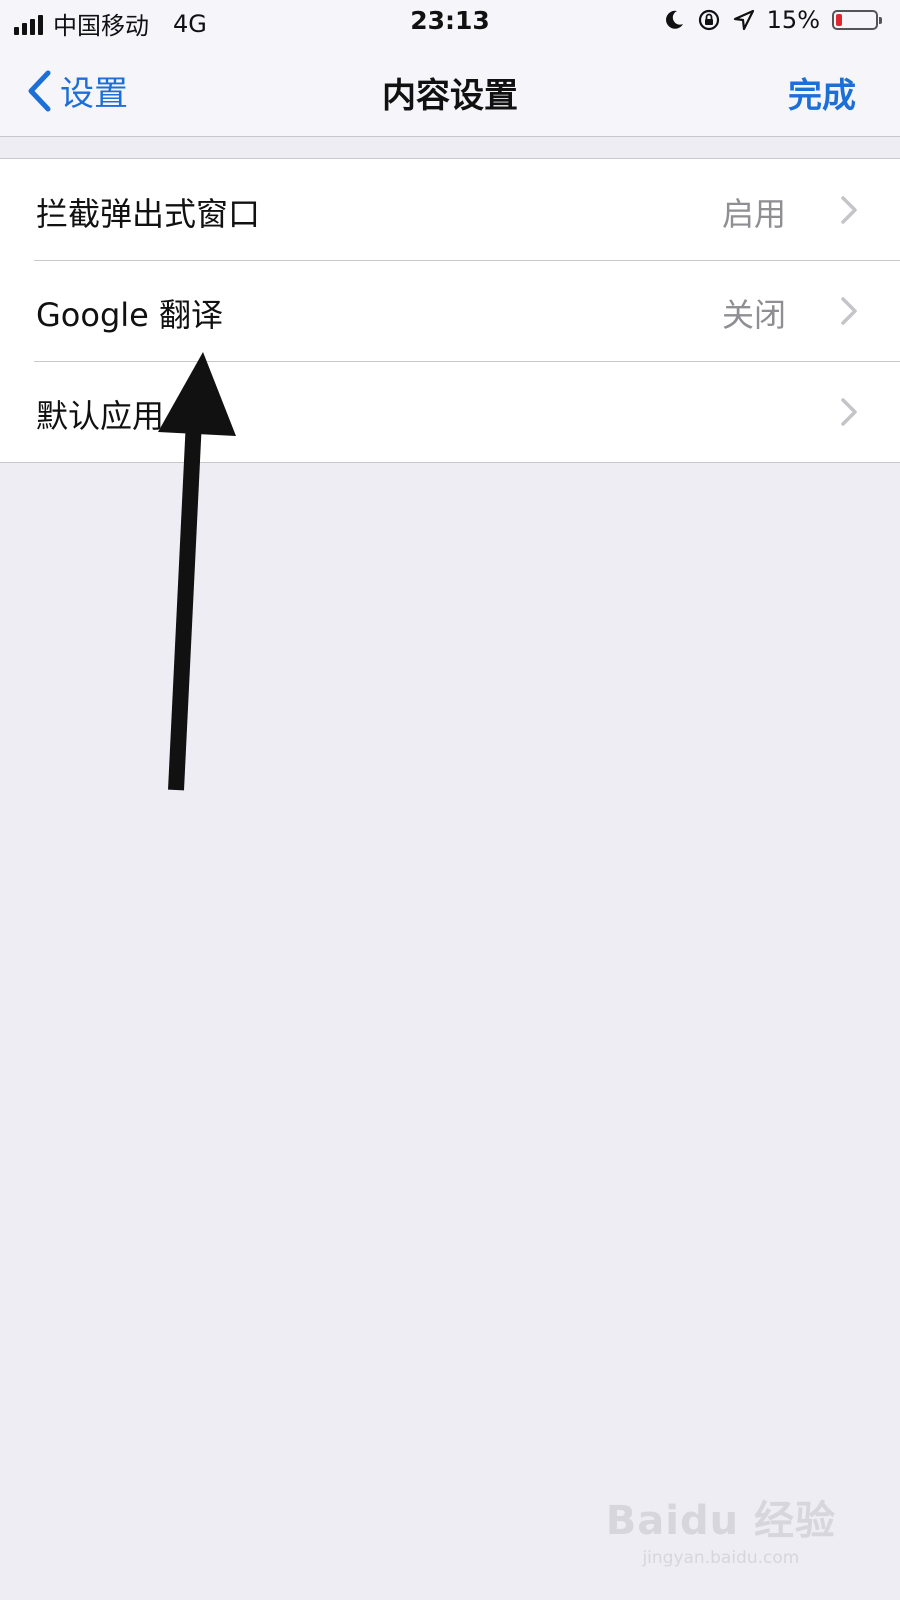 The height and width of the screenshot is (1600, 900). What do you see at coordinates (450, 411) in the screenshot?
I see `settings-row-default-apps: 默认应用` at bounding box center [450, 411].